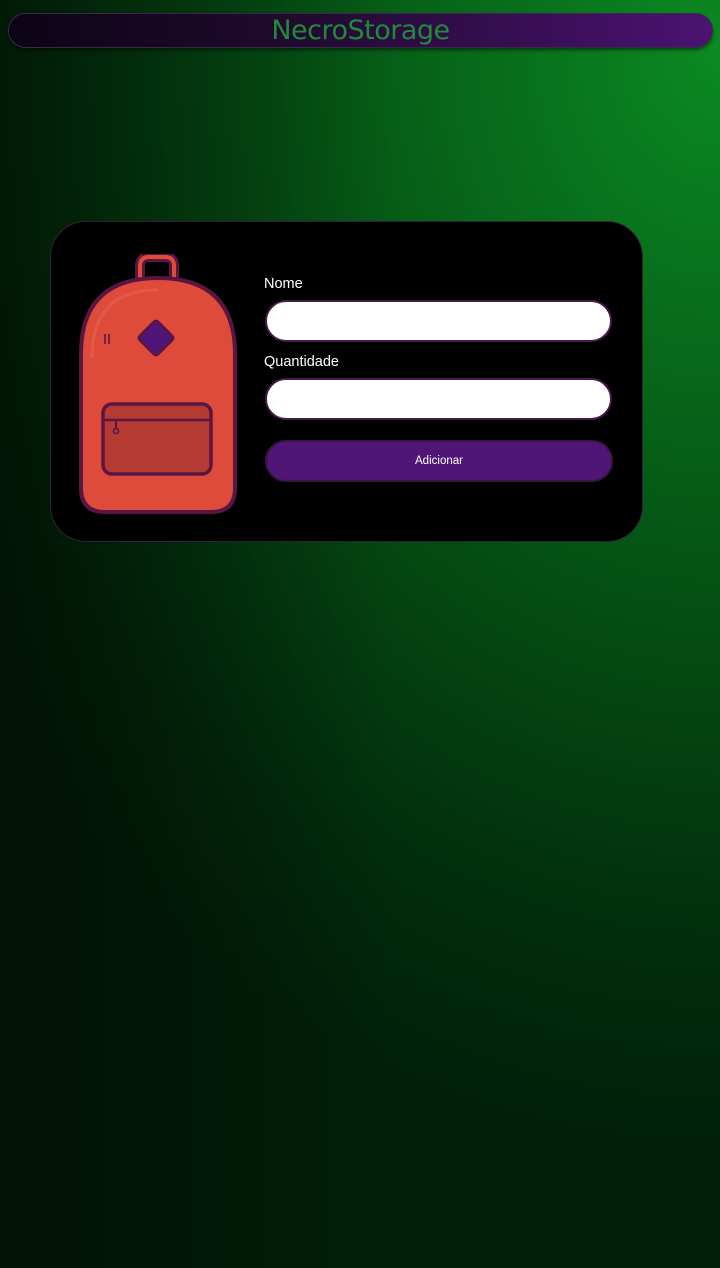 Image resolution: width=720 pixels, height=1268 pixels. Describe the element at coordinates (283, 284) in the screenshot. I see `nome-label: Nome` at that location.